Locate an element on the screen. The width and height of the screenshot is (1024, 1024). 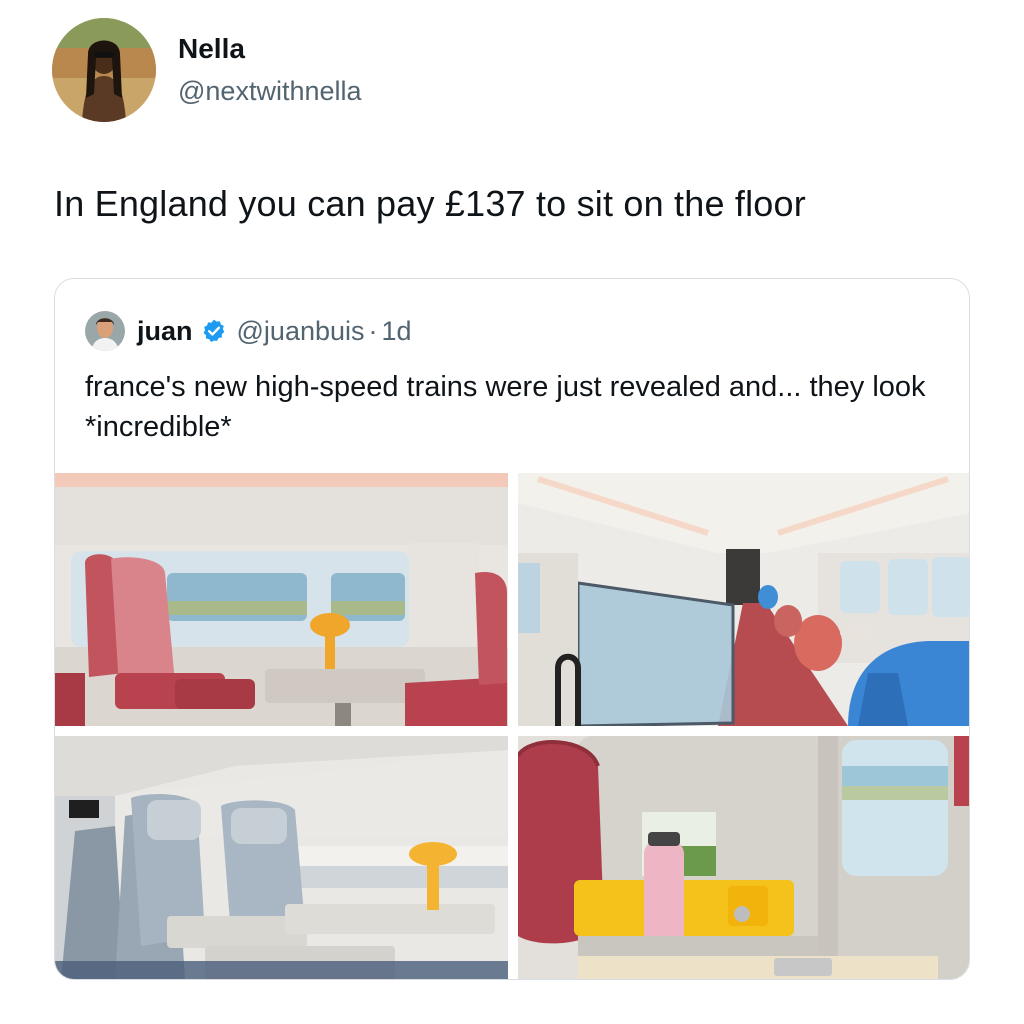
tweet-author-row: Nella @nextwithnella is located at coordinates (207, 70).